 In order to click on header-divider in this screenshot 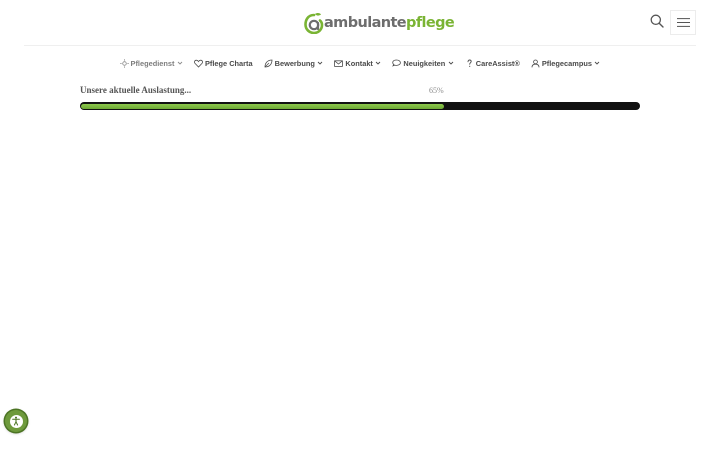, I will do `click(360, 45)`.